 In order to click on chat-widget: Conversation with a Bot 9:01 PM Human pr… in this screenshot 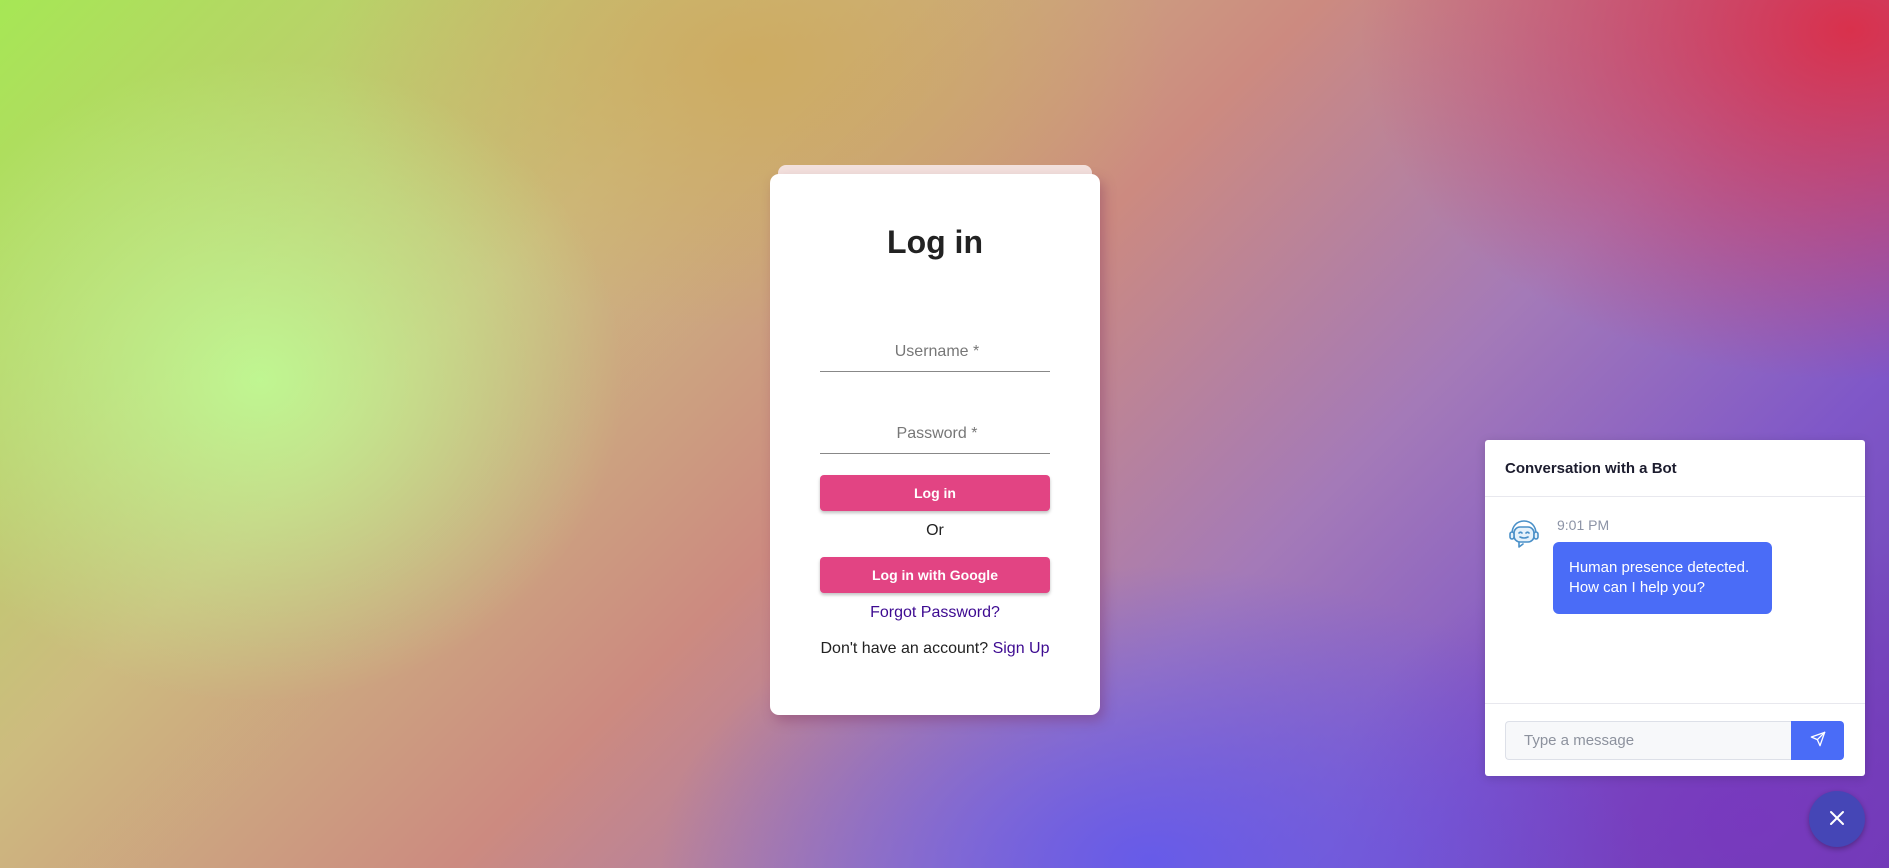, I will do `click(1675, 608)`.